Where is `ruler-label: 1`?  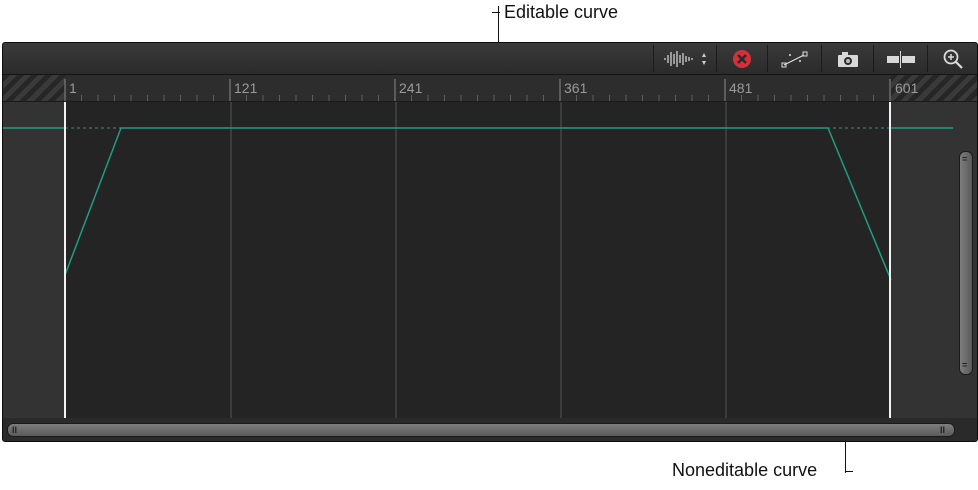
ruler-label: 1 is located at coordinates (73, 88).